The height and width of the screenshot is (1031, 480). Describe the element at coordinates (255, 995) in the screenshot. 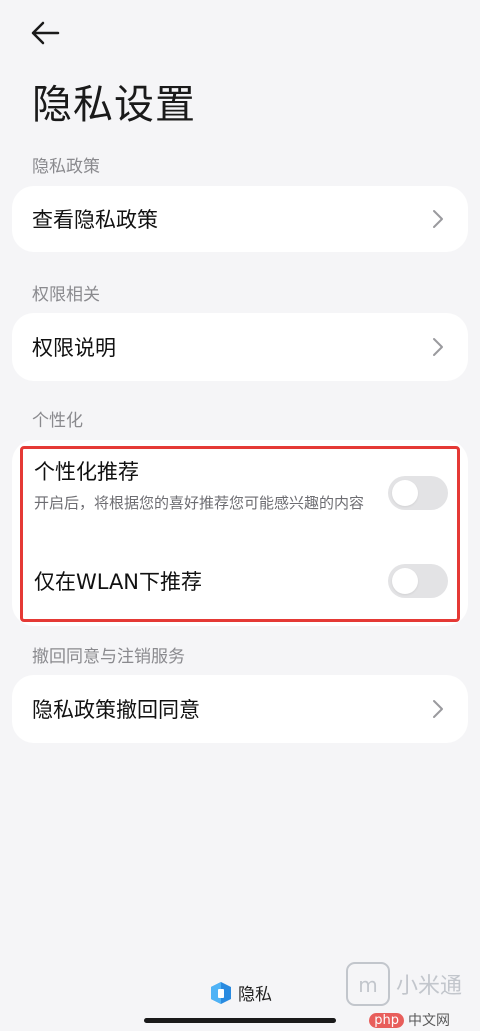

I see `footer-brand-label: 隐私` at that location.